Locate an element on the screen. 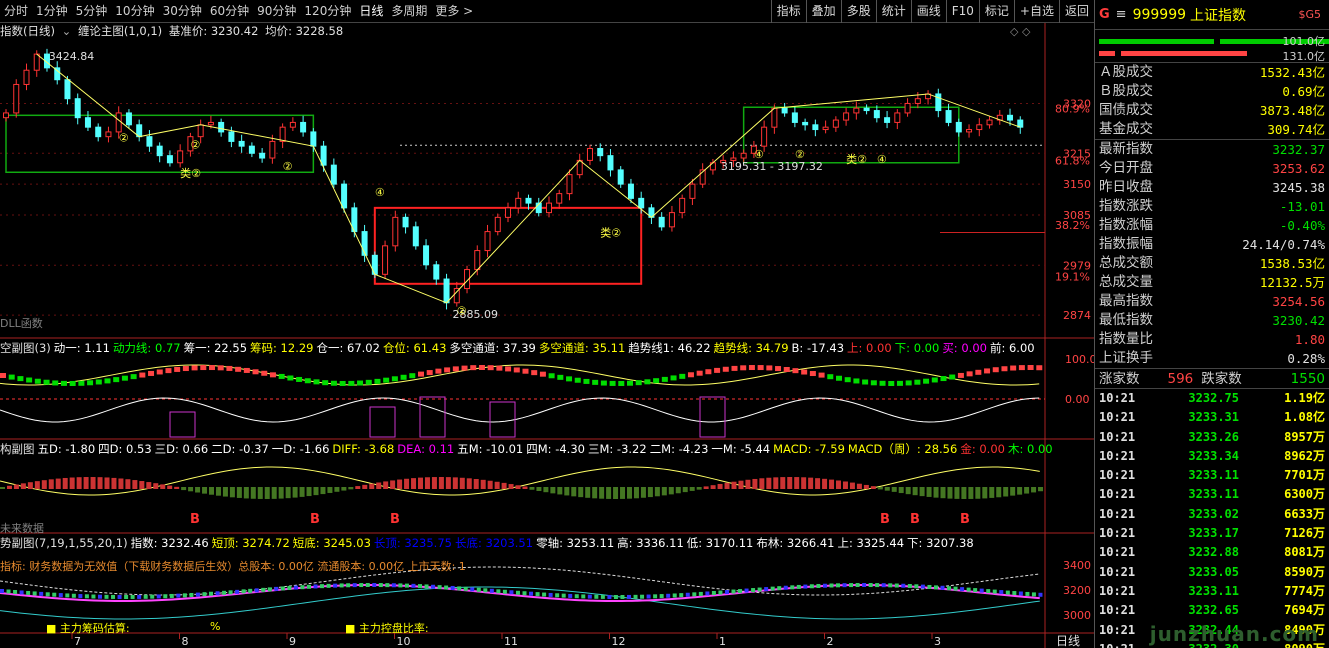 The image size is (1329, 648). period-tab-7: 120分钟 is located at coordinates (327, 11).